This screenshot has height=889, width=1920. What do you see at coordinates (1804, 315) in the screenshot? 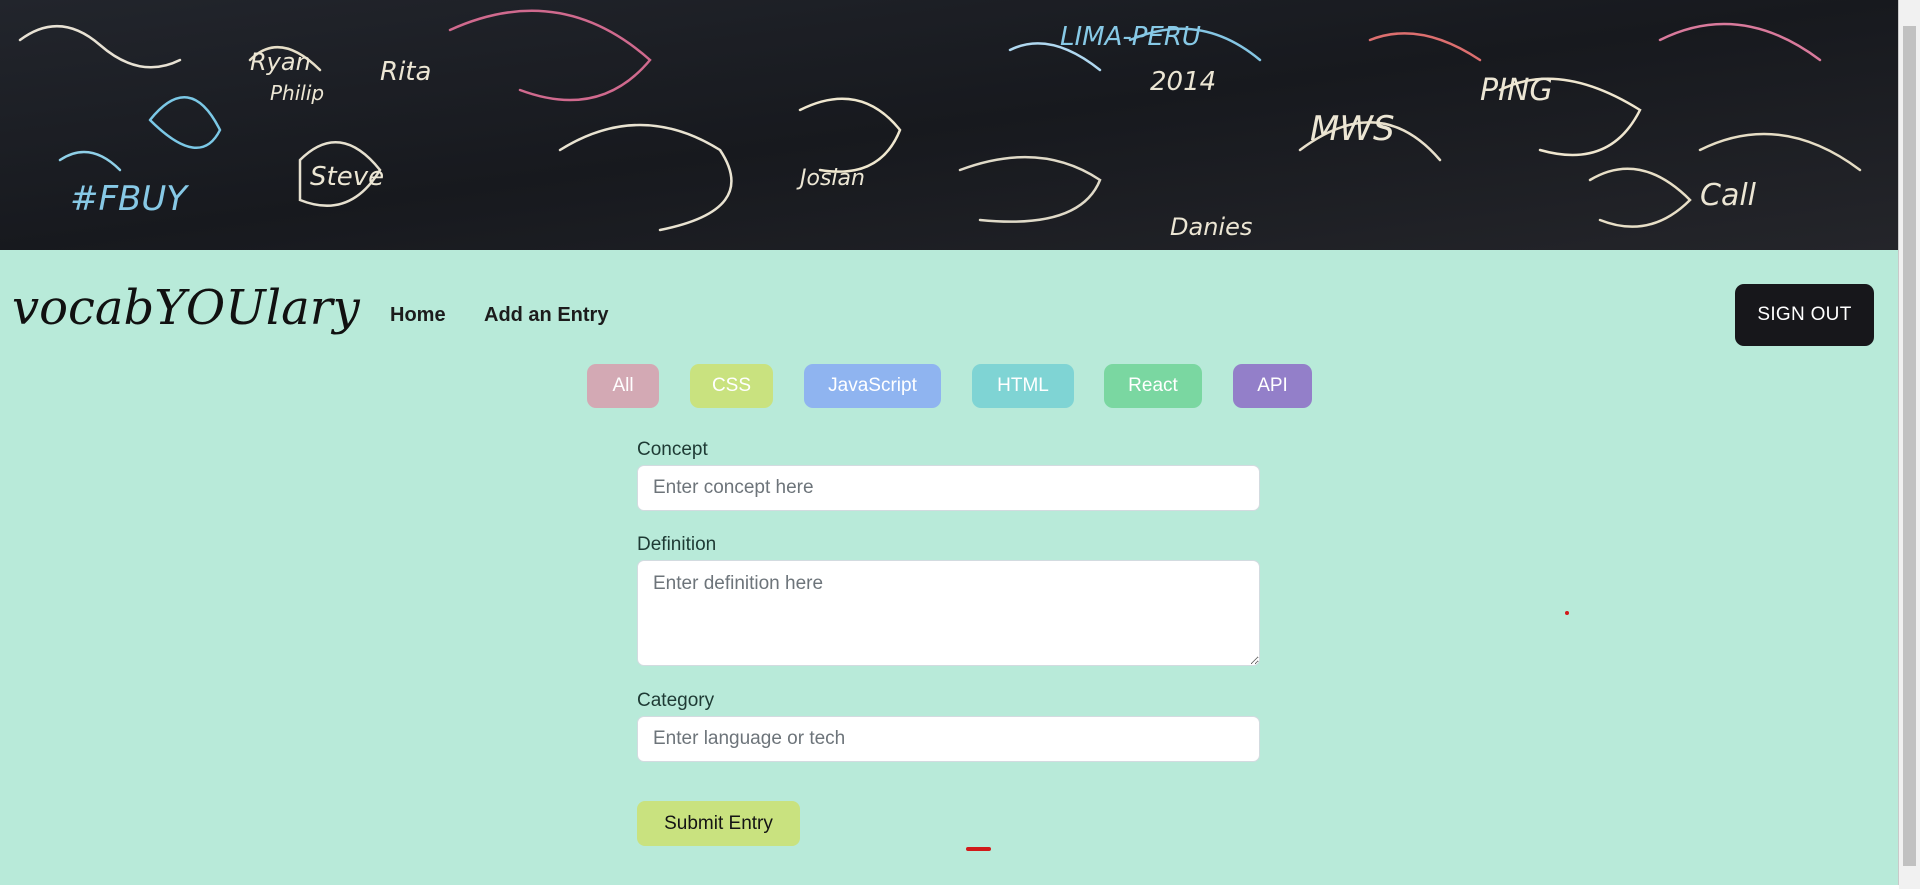
I see `sign-out-button: SIGN OUT` at bounding box center [1804, 315].